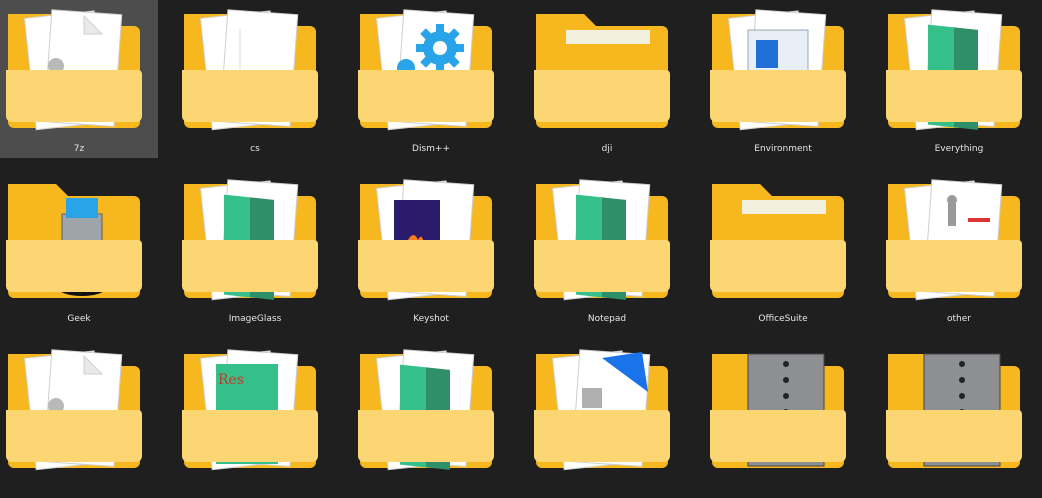 Image resolution: width=1042 pixels, height=498 pixels. I want to click on folder-item: Everything, so click(959, 79).